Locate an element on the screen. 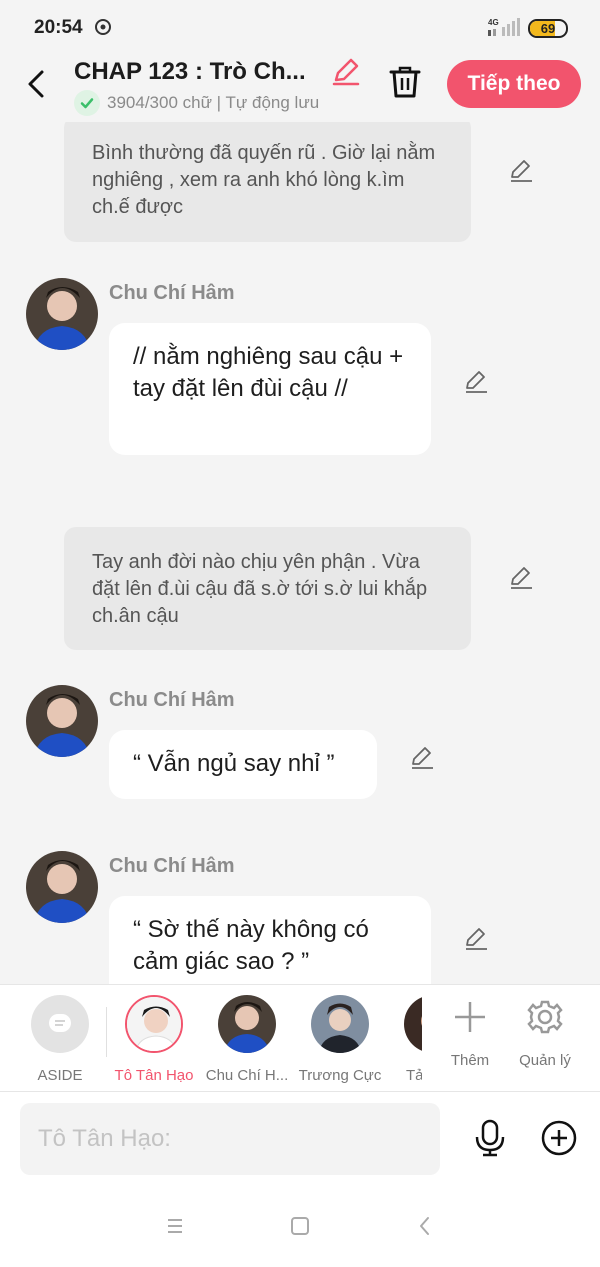  battery-level: 69 is located at coordinates (548, 28).